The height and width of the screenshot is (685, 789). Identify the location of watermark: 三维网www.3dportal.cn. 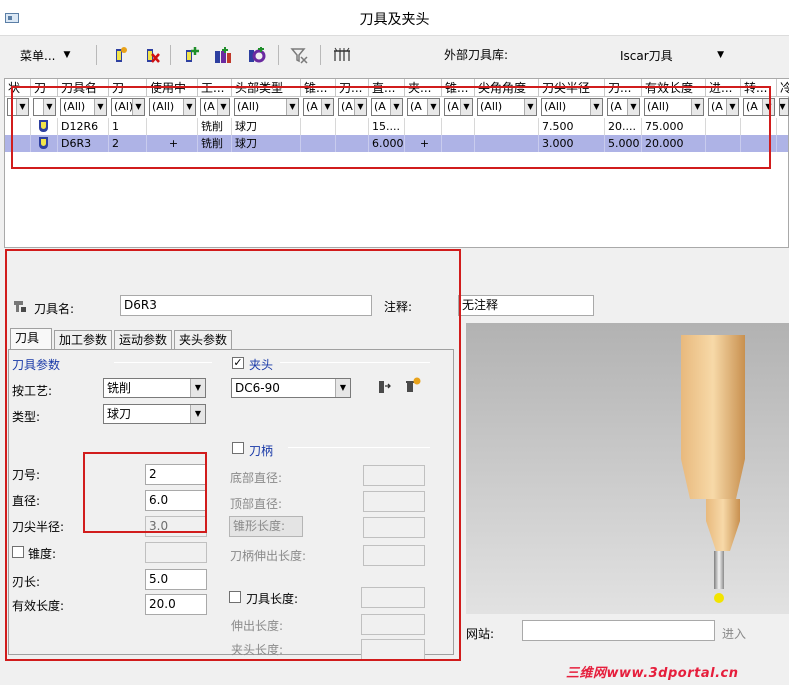
(652, 673).